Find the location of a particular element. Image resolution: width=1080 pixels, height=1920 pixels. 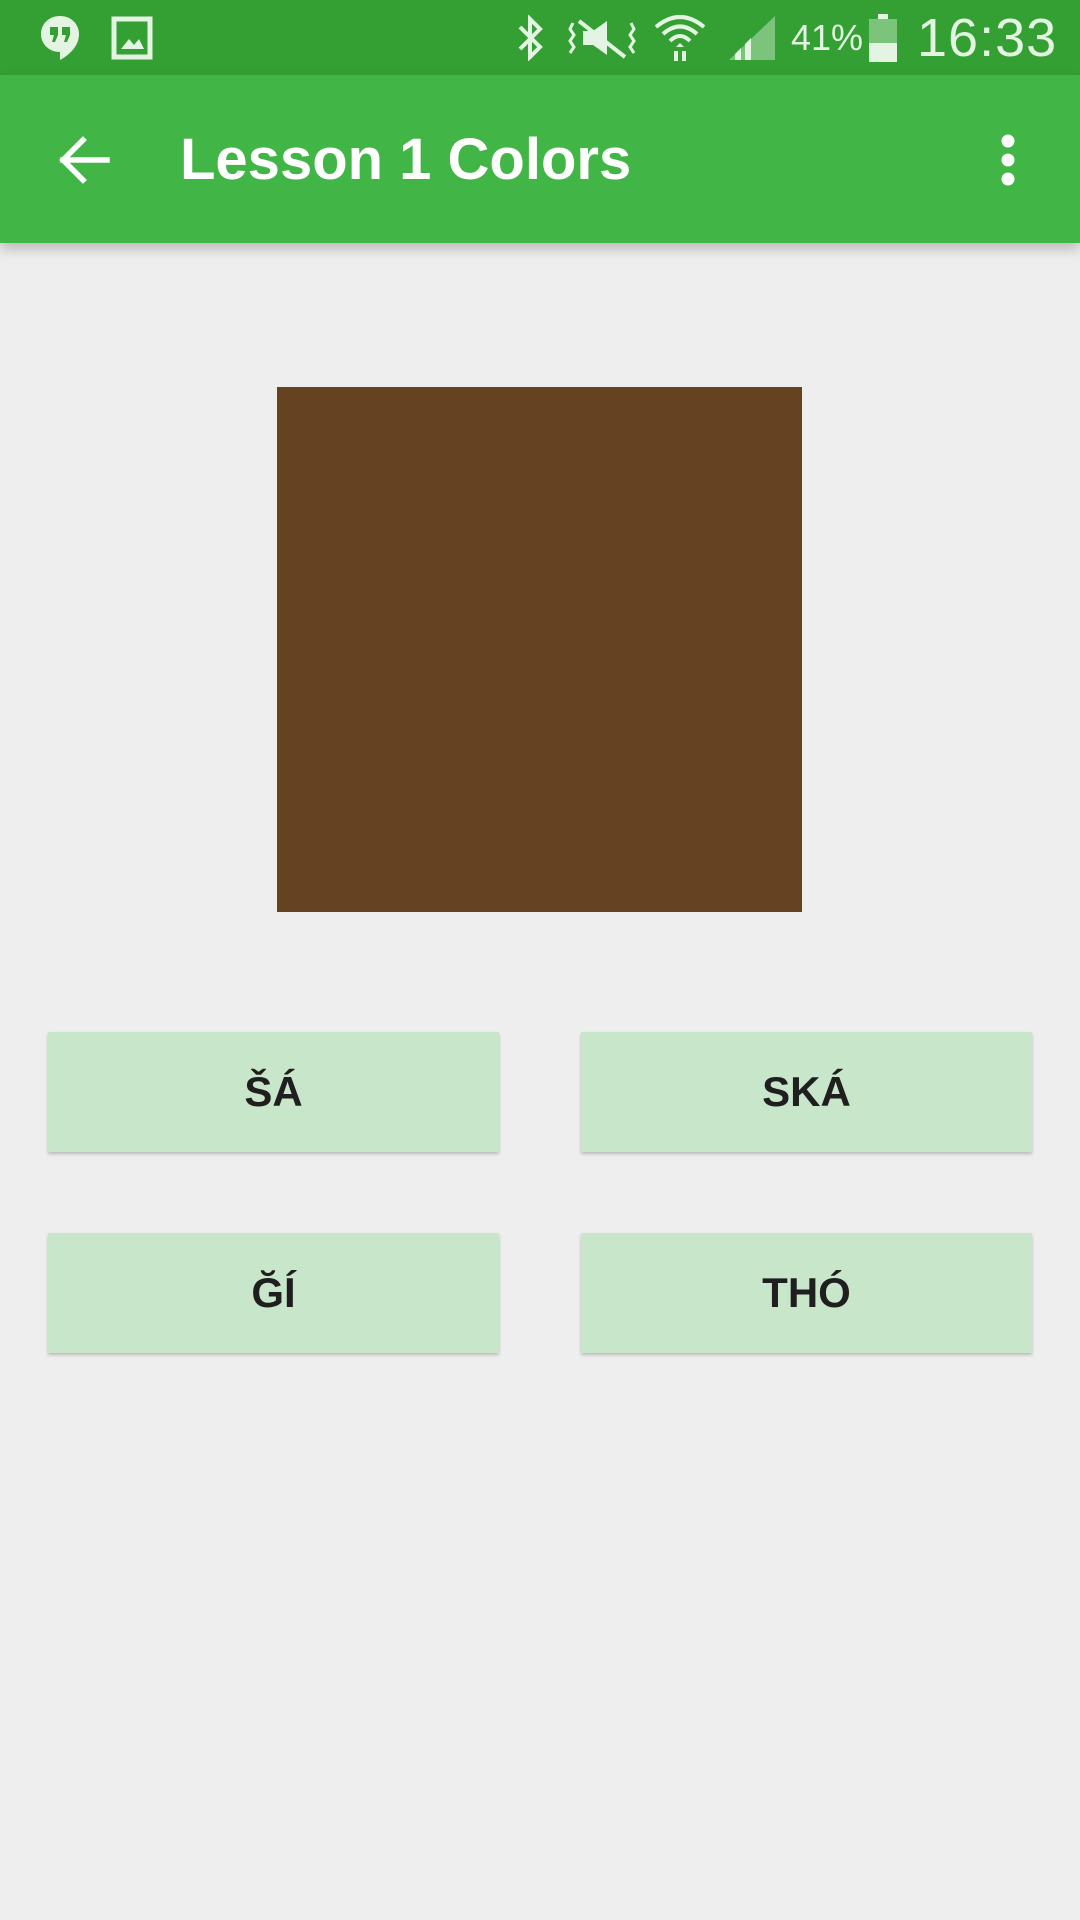

signal-icon is located at coordinates (752, 37).